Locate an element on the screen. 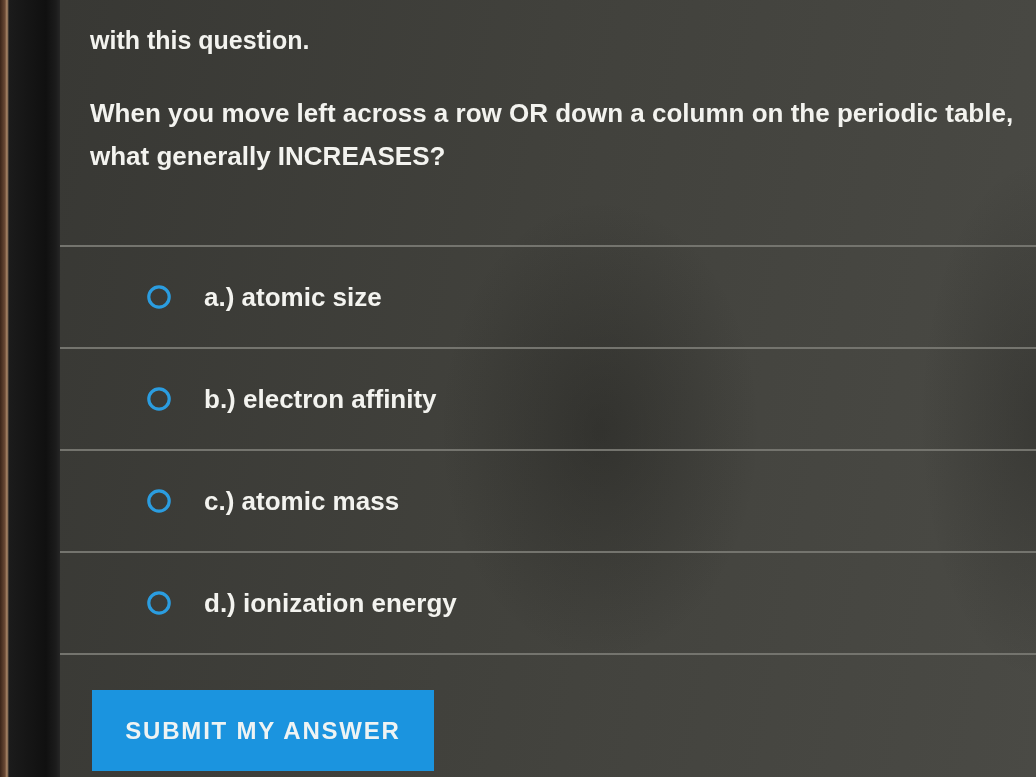 The width and height of the screenshot is (1036, 777). option-label: a.) atomic size is located at coordinates (293, 297).